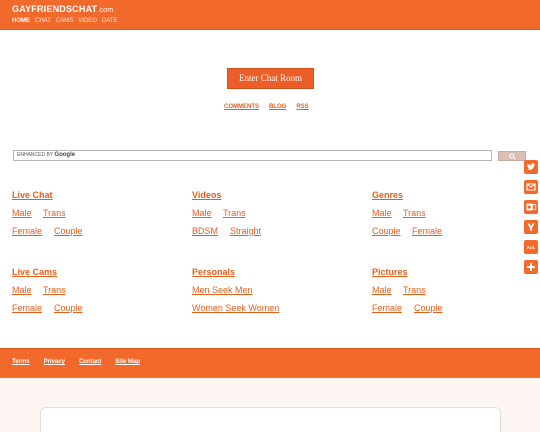 The height and width of the screenshot is (432, 540). I want to click on enhanced-by-label: ENHANCED BY, so click(35, 155).